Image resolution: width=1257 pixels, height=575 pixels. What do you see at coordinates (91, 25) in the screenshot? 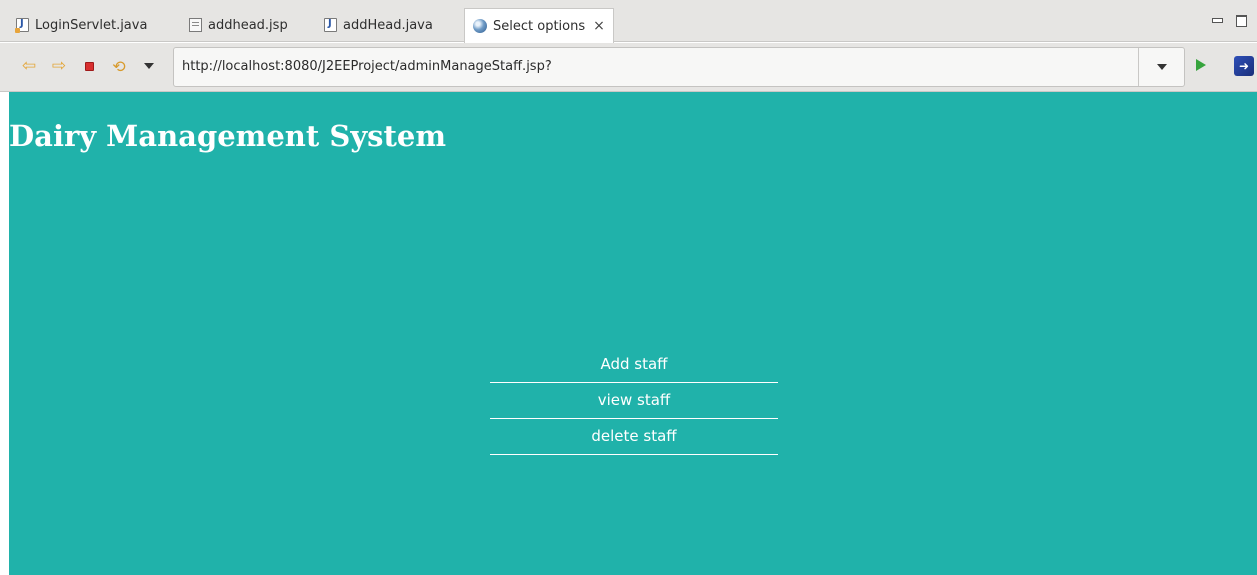
I see `tab-label: LoginServlet.java` at bounding box center [91, 25].